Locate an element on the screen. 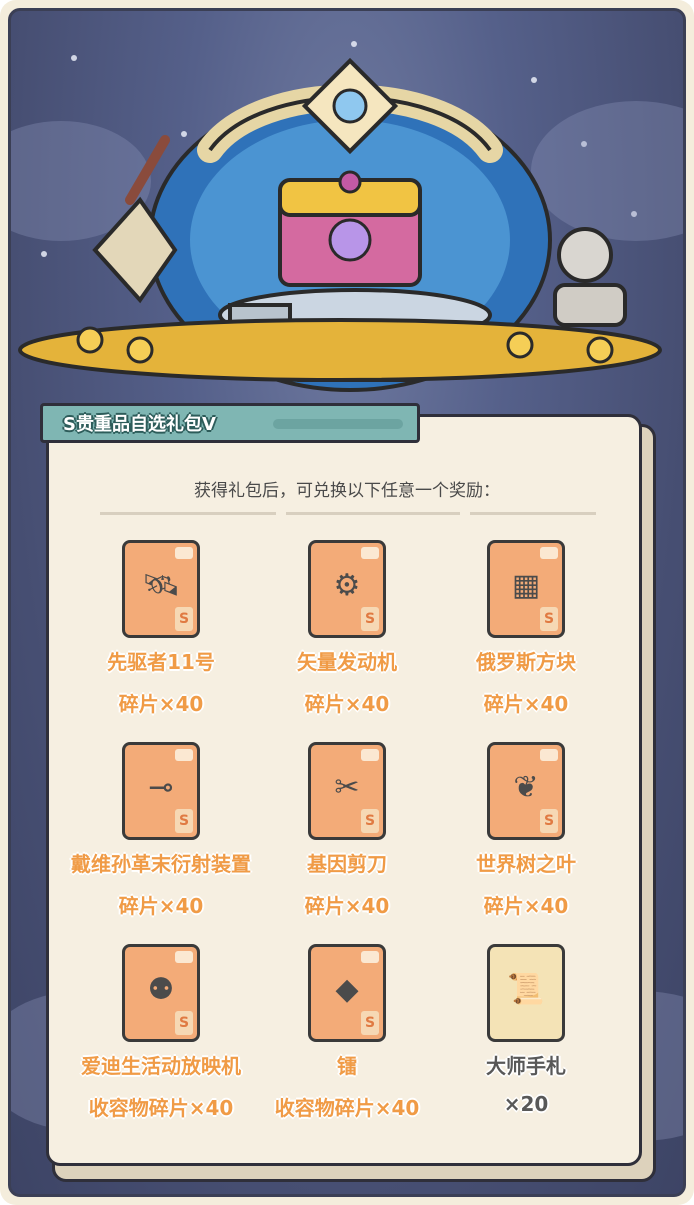 The height and width of the screenshot is (1205, 694). reward-icon-card: 🛰 S is located at coordinates (161, 589).